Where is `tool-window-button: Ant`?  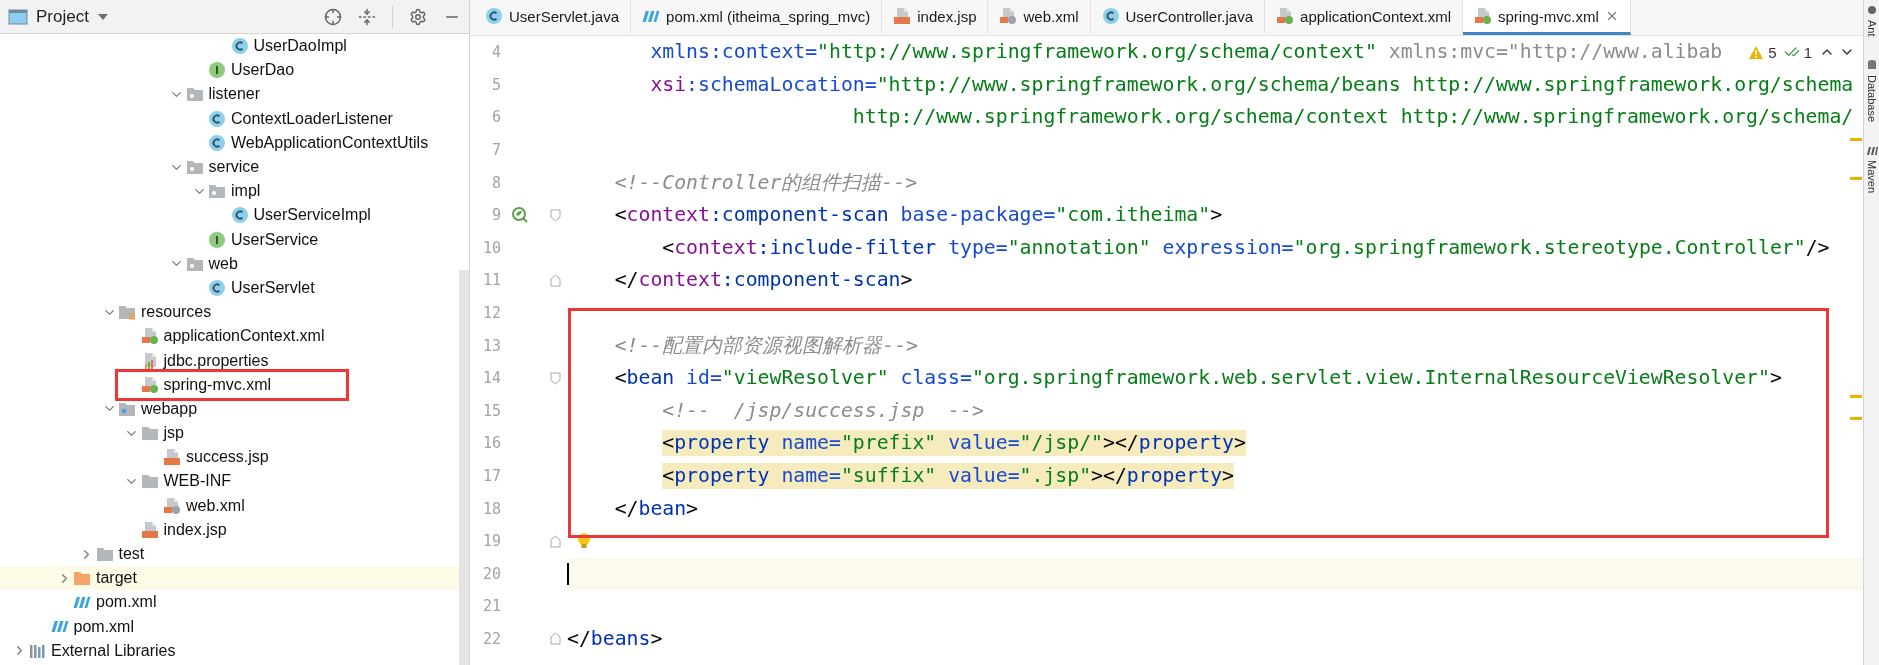
tool-window-button: Ant is located at coordinates (1871, 28).